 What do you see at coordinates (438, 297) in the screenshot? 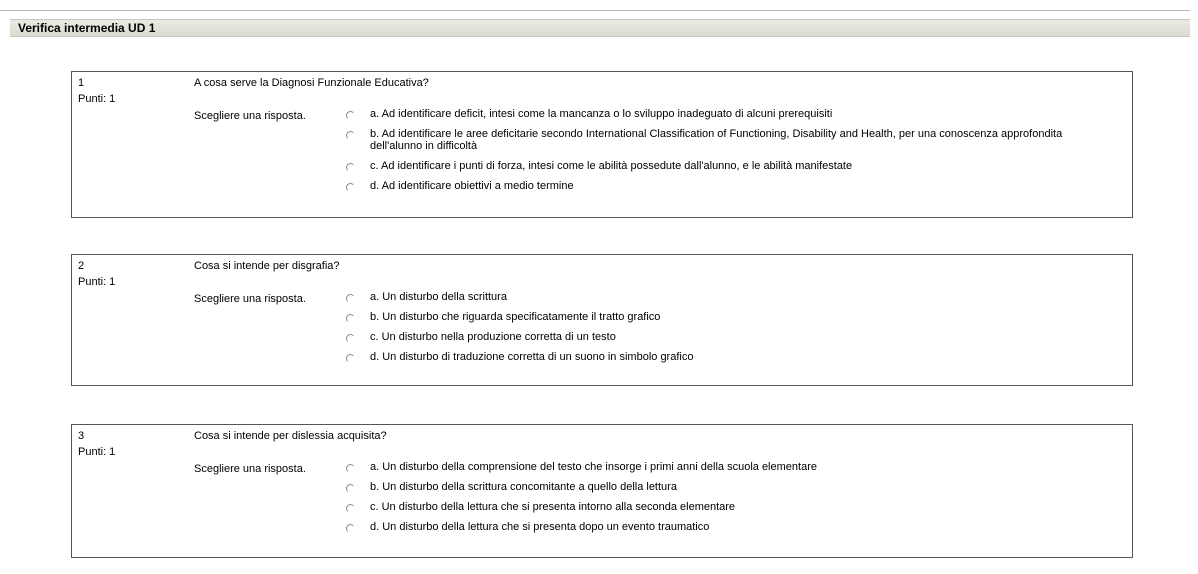
I see `answer-label: a. Un disturbo della scrittura` at bounding box center [438, 297].